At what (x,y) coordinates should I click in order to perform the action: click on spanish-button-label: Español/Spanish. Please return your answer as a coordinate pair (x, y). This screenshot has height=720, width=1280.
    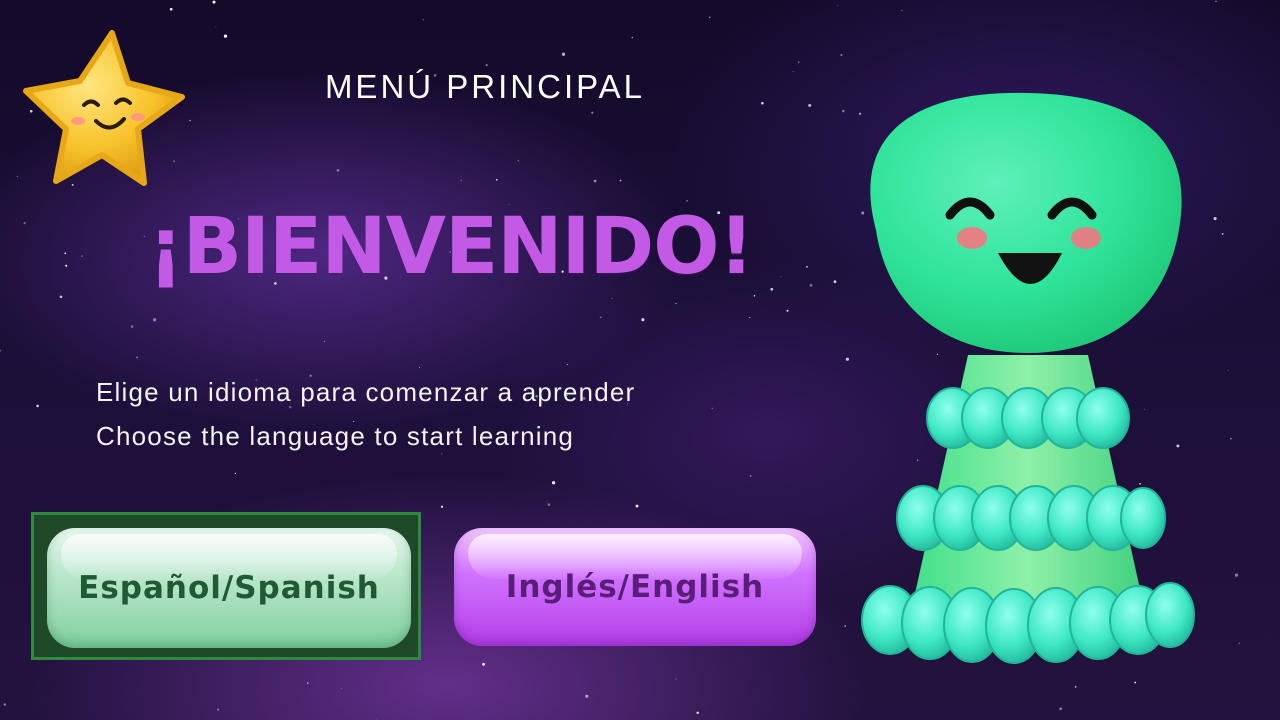
    Looking at the image, I should click on (229, 588).